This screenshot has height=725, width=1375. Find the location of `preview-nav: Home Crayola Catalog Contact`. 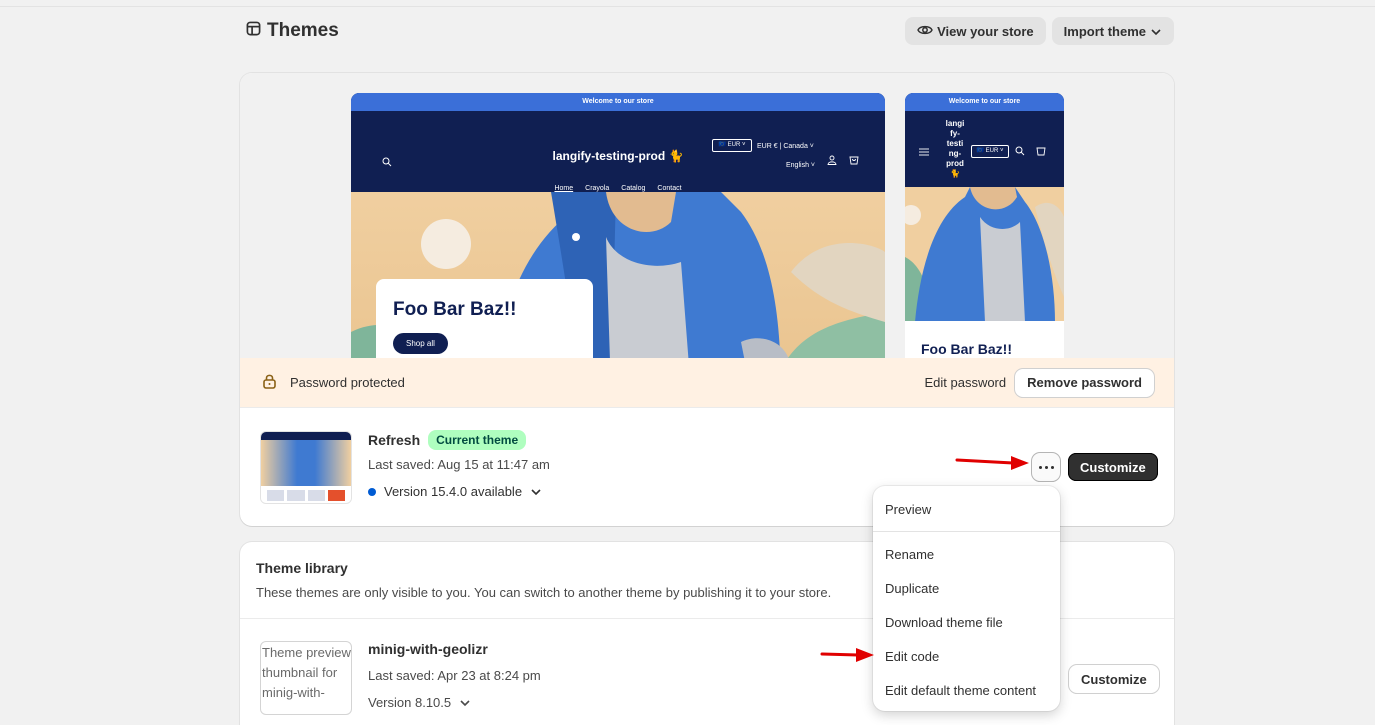

preview-nav: Home Crayola Catalog Contact is located at coordinates (618, 188).